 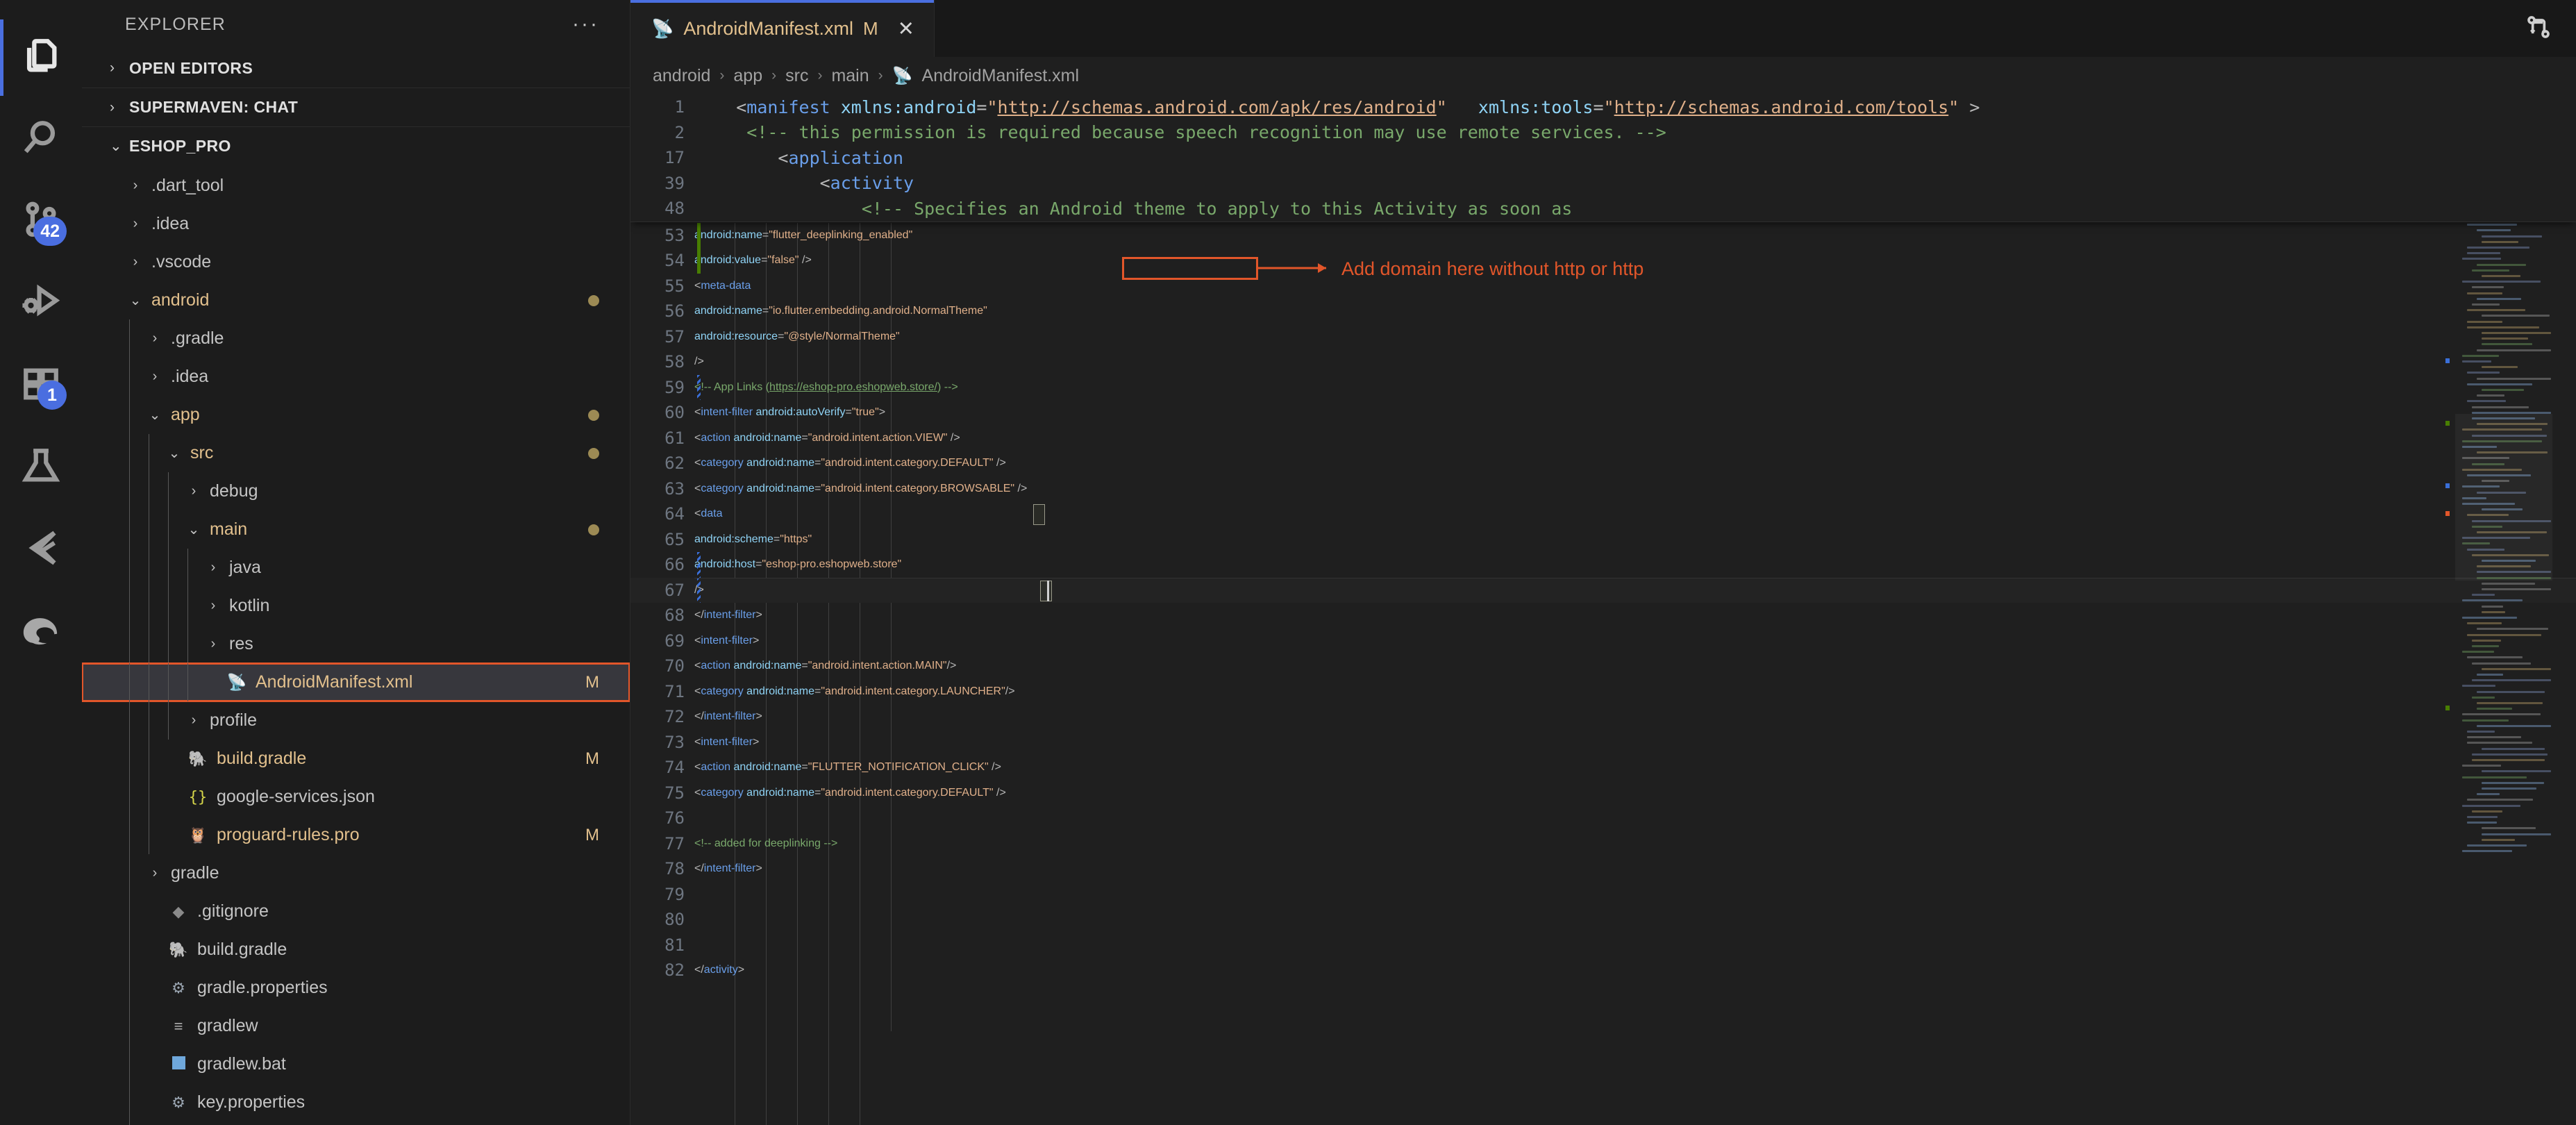 What do you see at coordinates (41, 58) in the screenshot?
I see `activity-item-explorer` at bounding box center [41, 58].